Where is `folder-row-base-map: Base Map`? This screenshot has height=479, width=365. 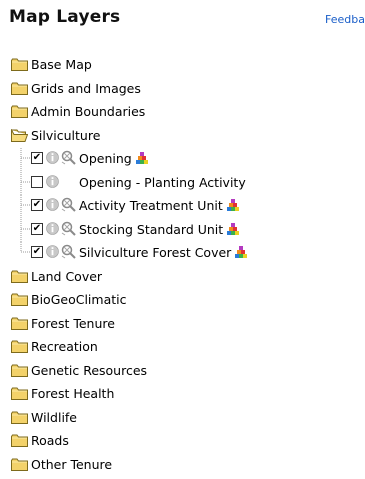
folder-row-base-map: Base Map is located at coordinates (182, 66).